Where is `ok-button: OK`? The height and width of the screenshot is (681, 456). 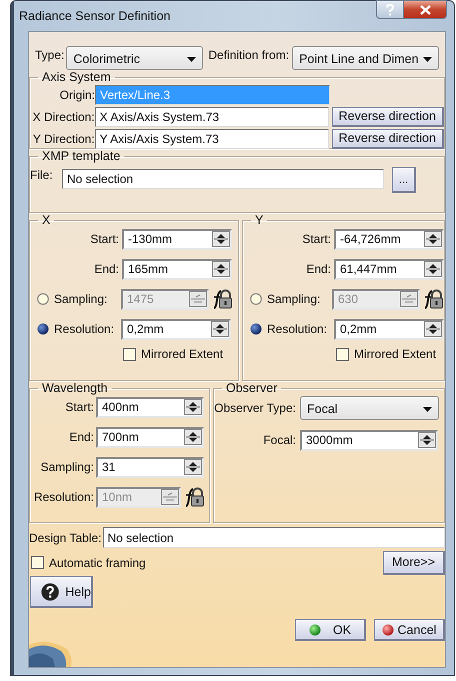 ok-button: OK is located at coordinates (330, 630).